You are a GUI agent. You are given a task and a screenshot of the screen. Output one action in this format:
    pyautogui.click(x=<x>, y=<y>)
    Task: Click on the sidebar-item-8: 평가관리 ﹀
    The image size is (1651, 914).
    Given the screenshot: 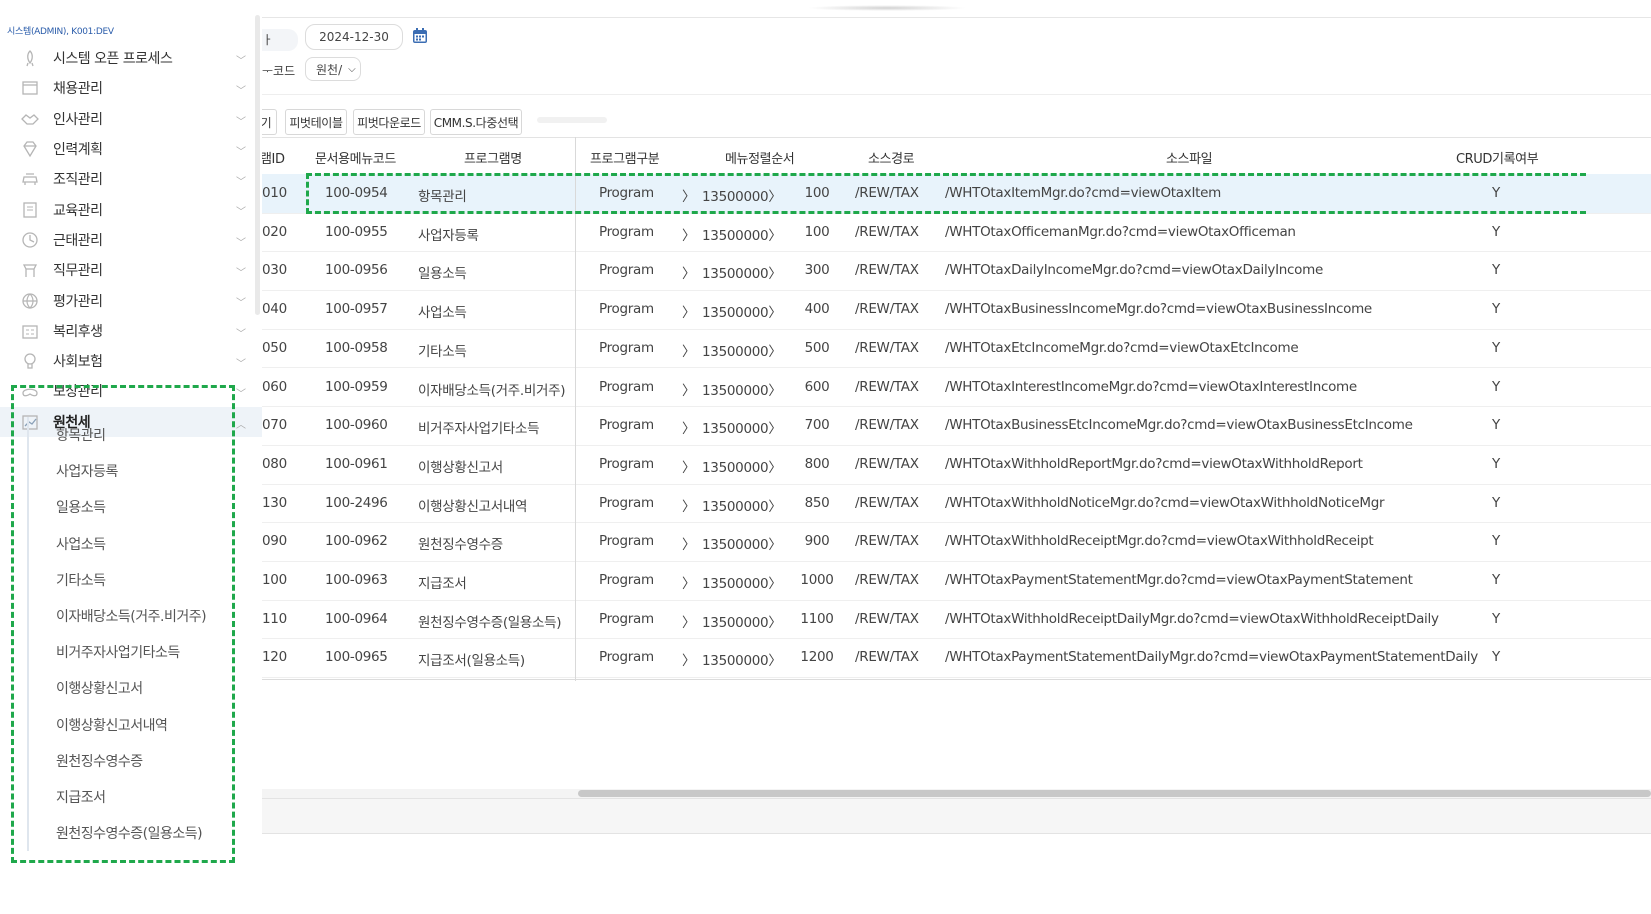 What is the action you would take?
    pyautogui.click(x=131, y=300)
    